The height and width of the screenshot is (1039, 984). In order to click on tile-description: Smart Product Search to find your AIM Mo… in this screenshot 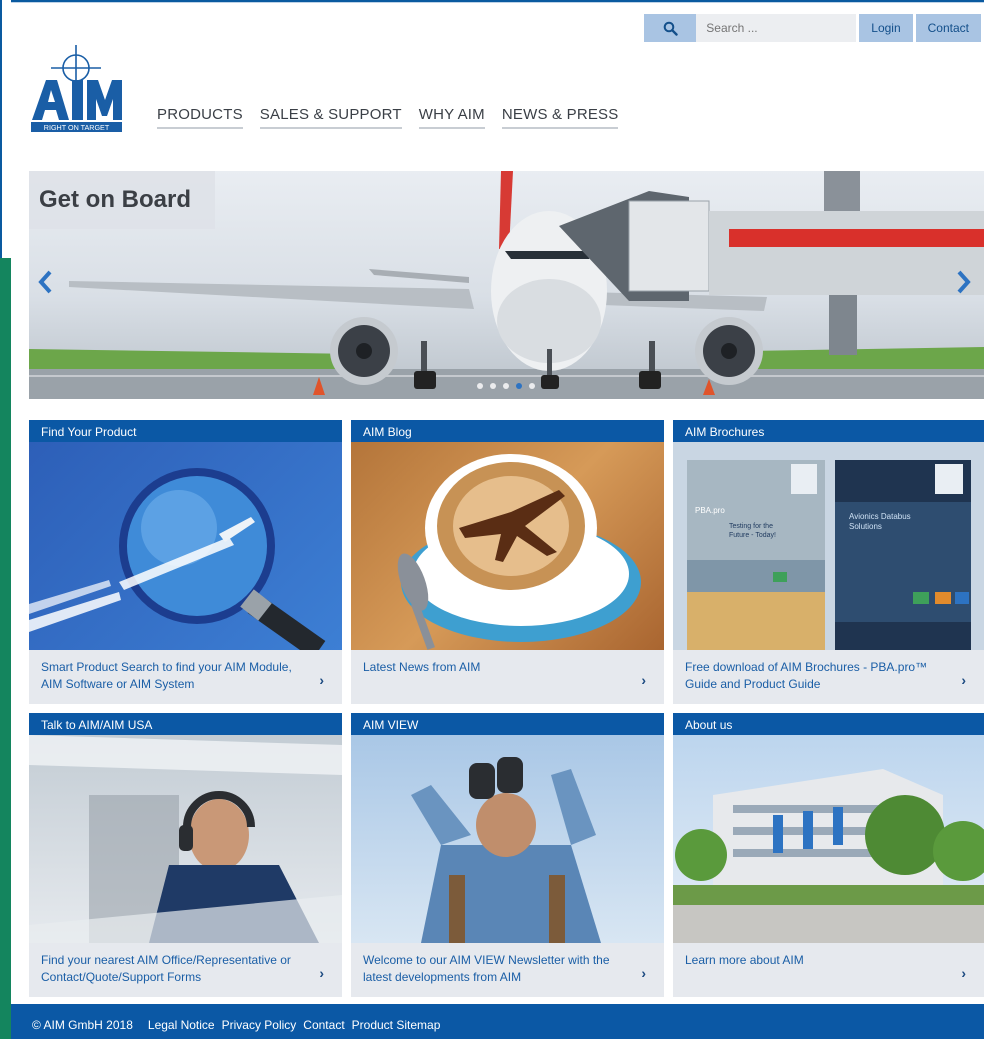, I will do `click(166, 675)`.